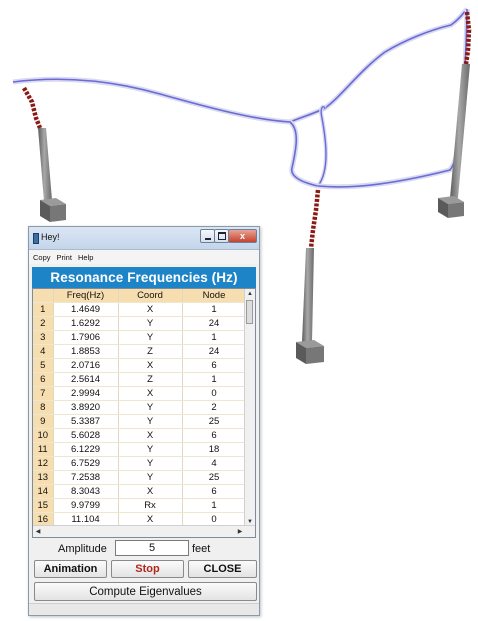  Describe the element at coordinates (150, 379) in the screenshot. I see `cell-coord: Z` at that location.